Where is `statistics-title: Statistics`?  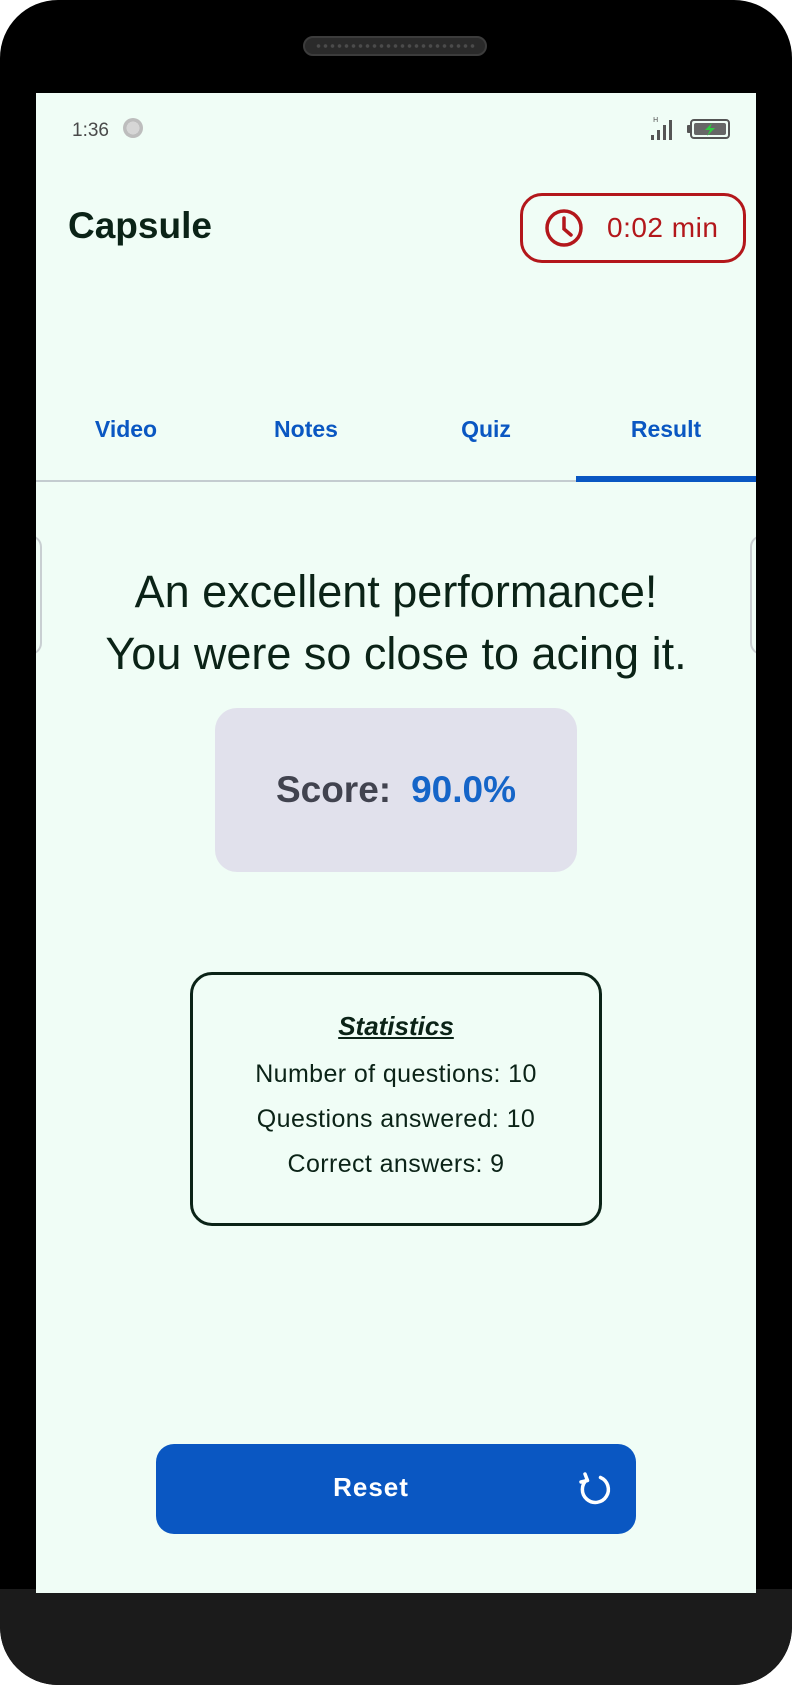
statistics-title: Statistics is located at coordinates (396, 1026).